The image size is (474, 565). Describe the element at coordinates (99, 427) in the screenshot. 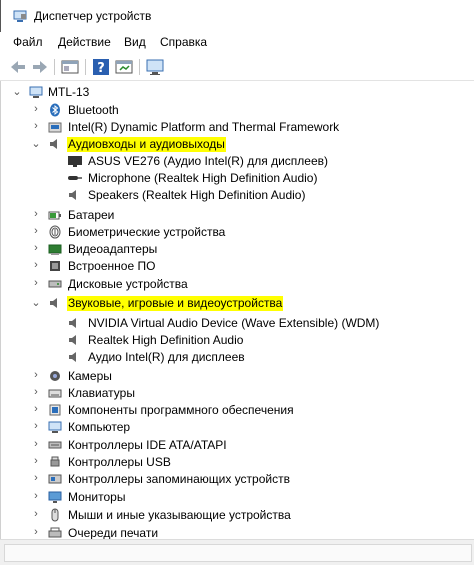

I see `tree-category-label: Компьютер` at that location.